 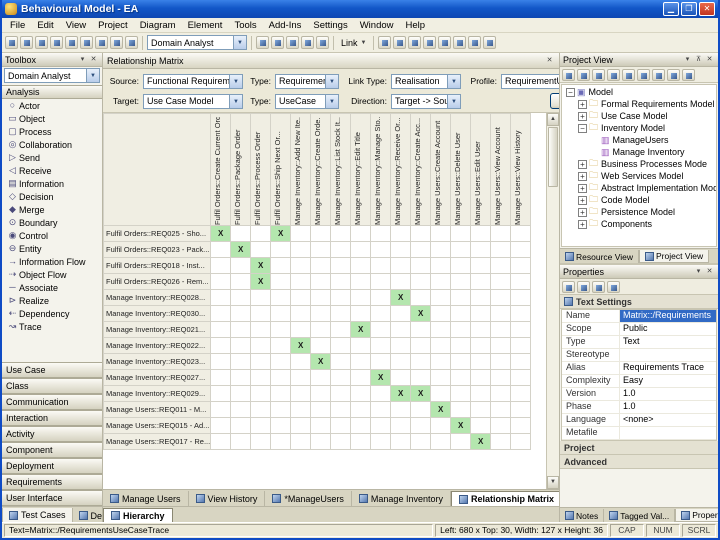 I want to click on property-group-advanced: Advanced, so click(x=639, y=462).